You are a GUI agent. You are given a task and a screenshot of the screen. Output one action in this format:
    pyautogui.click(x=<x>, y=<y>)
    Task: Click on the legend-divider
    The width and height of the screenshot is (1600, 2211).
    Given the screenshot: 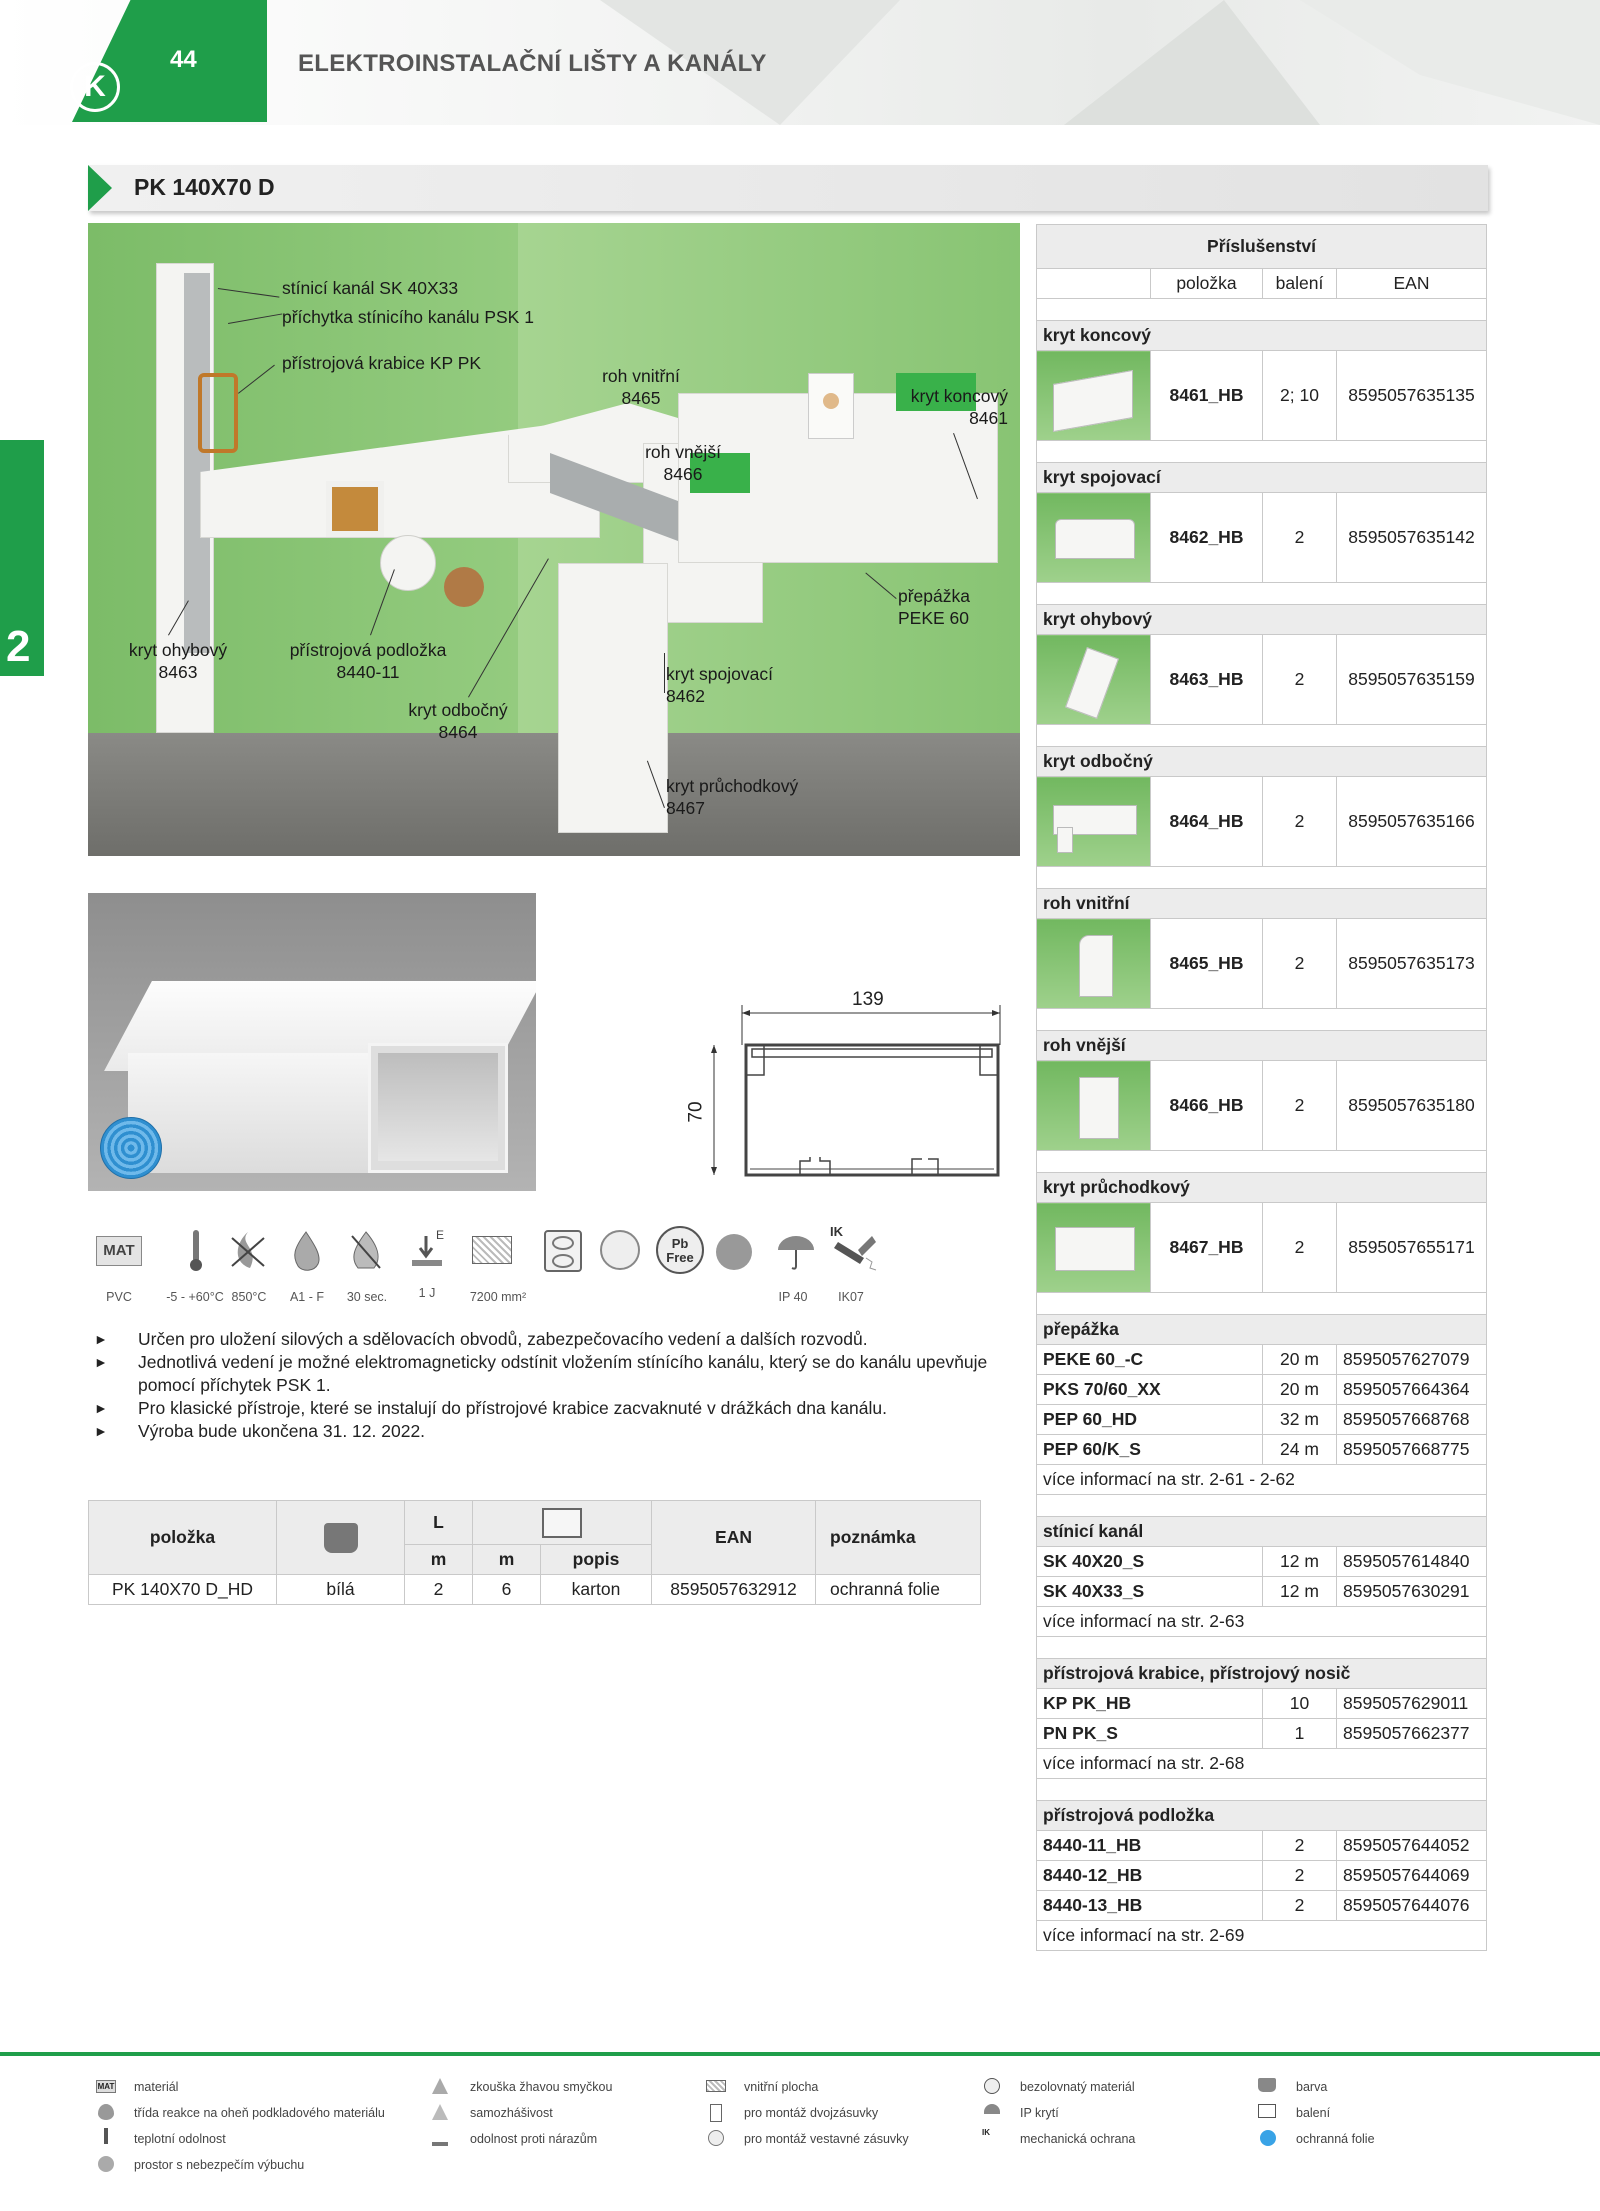 What is the action you would take?
    pyautogui.click(x=800, y=2054)
    